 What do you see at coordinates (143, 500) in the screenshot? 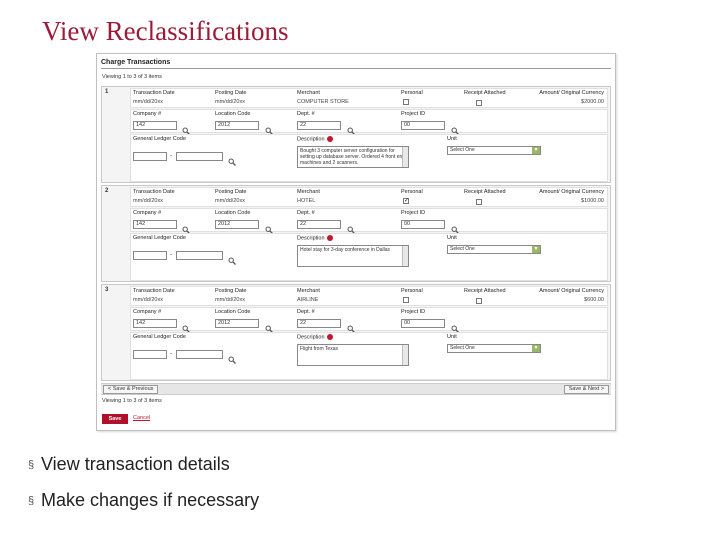
I see `bullet-item: § Make changes if necessary` at bounding box center [143, 500].